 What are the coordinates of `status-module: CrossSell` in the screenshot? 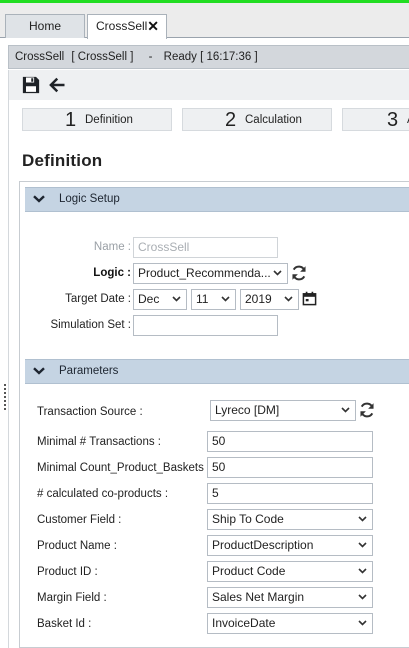 It's located at (40, 57).